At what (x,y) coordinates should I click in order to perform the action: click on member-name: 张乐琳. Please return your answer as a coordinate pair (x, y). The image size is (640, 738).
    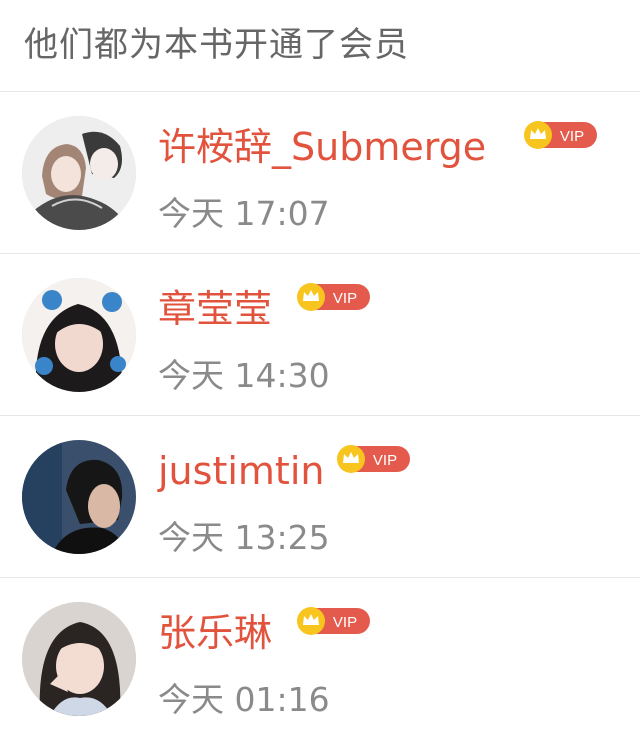
    Looking at the image, I should click on (215, 633).